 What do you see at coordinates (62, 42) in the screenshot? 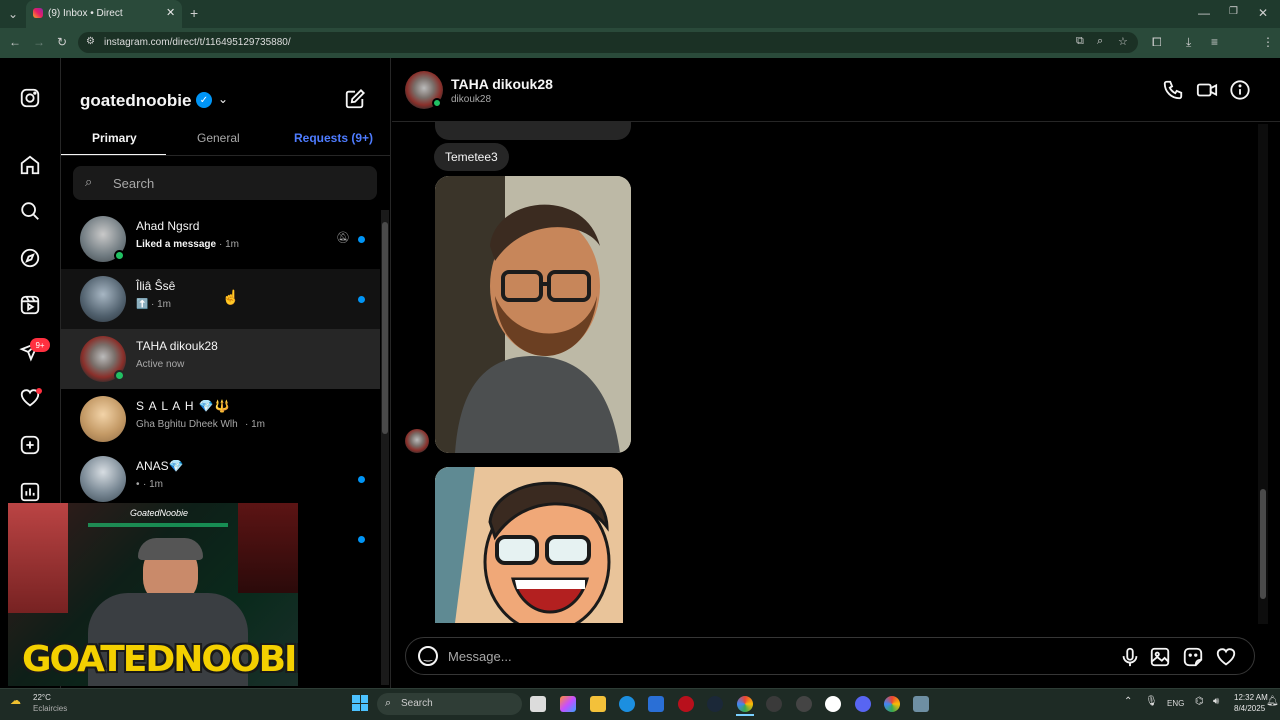
I see `reload-icon: ↻` at bounding box center [62, 42].